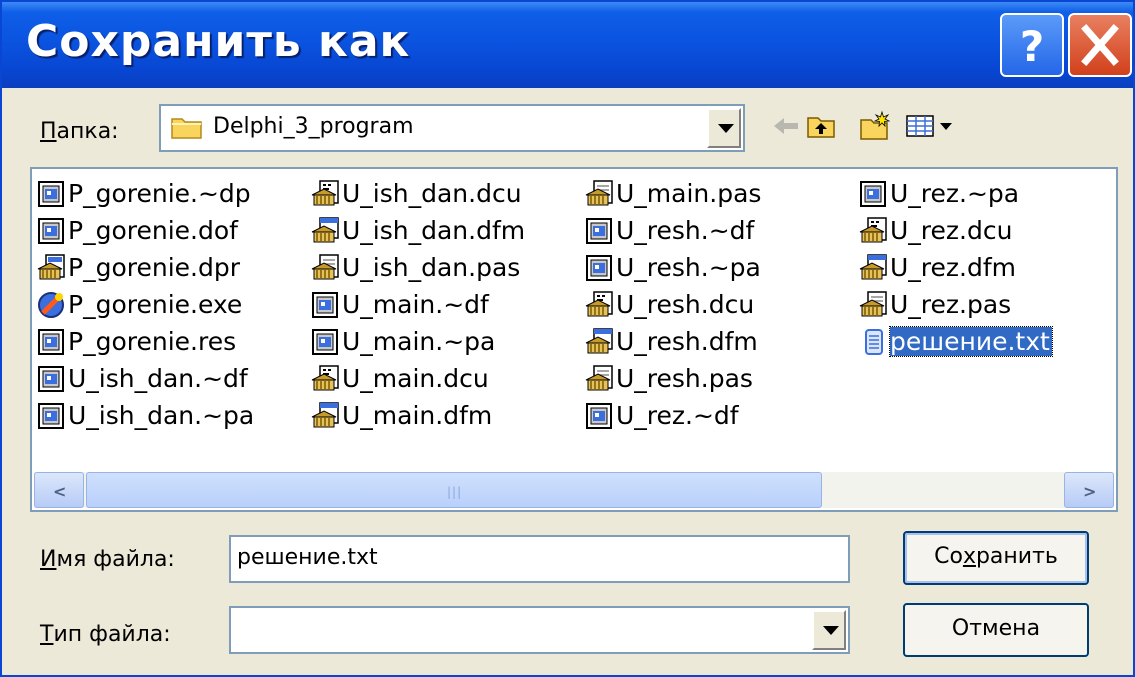 The width and height of the screenshot is (1135, 677). Describe the element at coordinates (159, 193) in the screenshot. I see `file-name: P_gorenie.~dp` at that location.